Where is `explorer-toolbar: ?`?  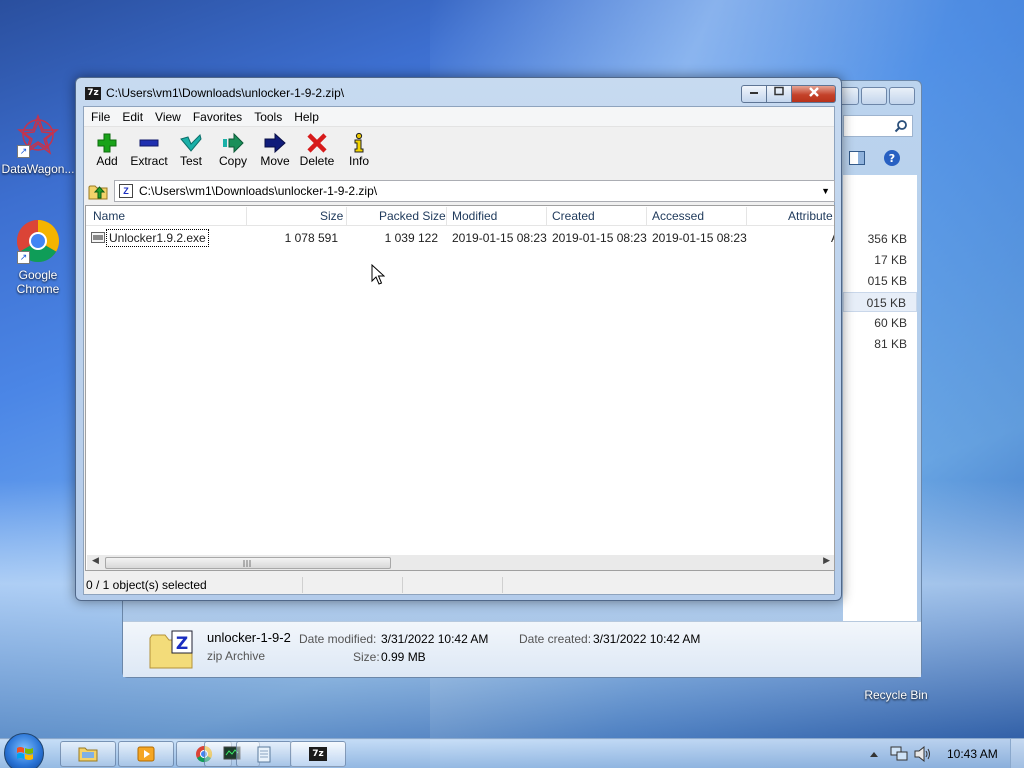
explorer-toolbar: ? is located at coordinates (881, 158).